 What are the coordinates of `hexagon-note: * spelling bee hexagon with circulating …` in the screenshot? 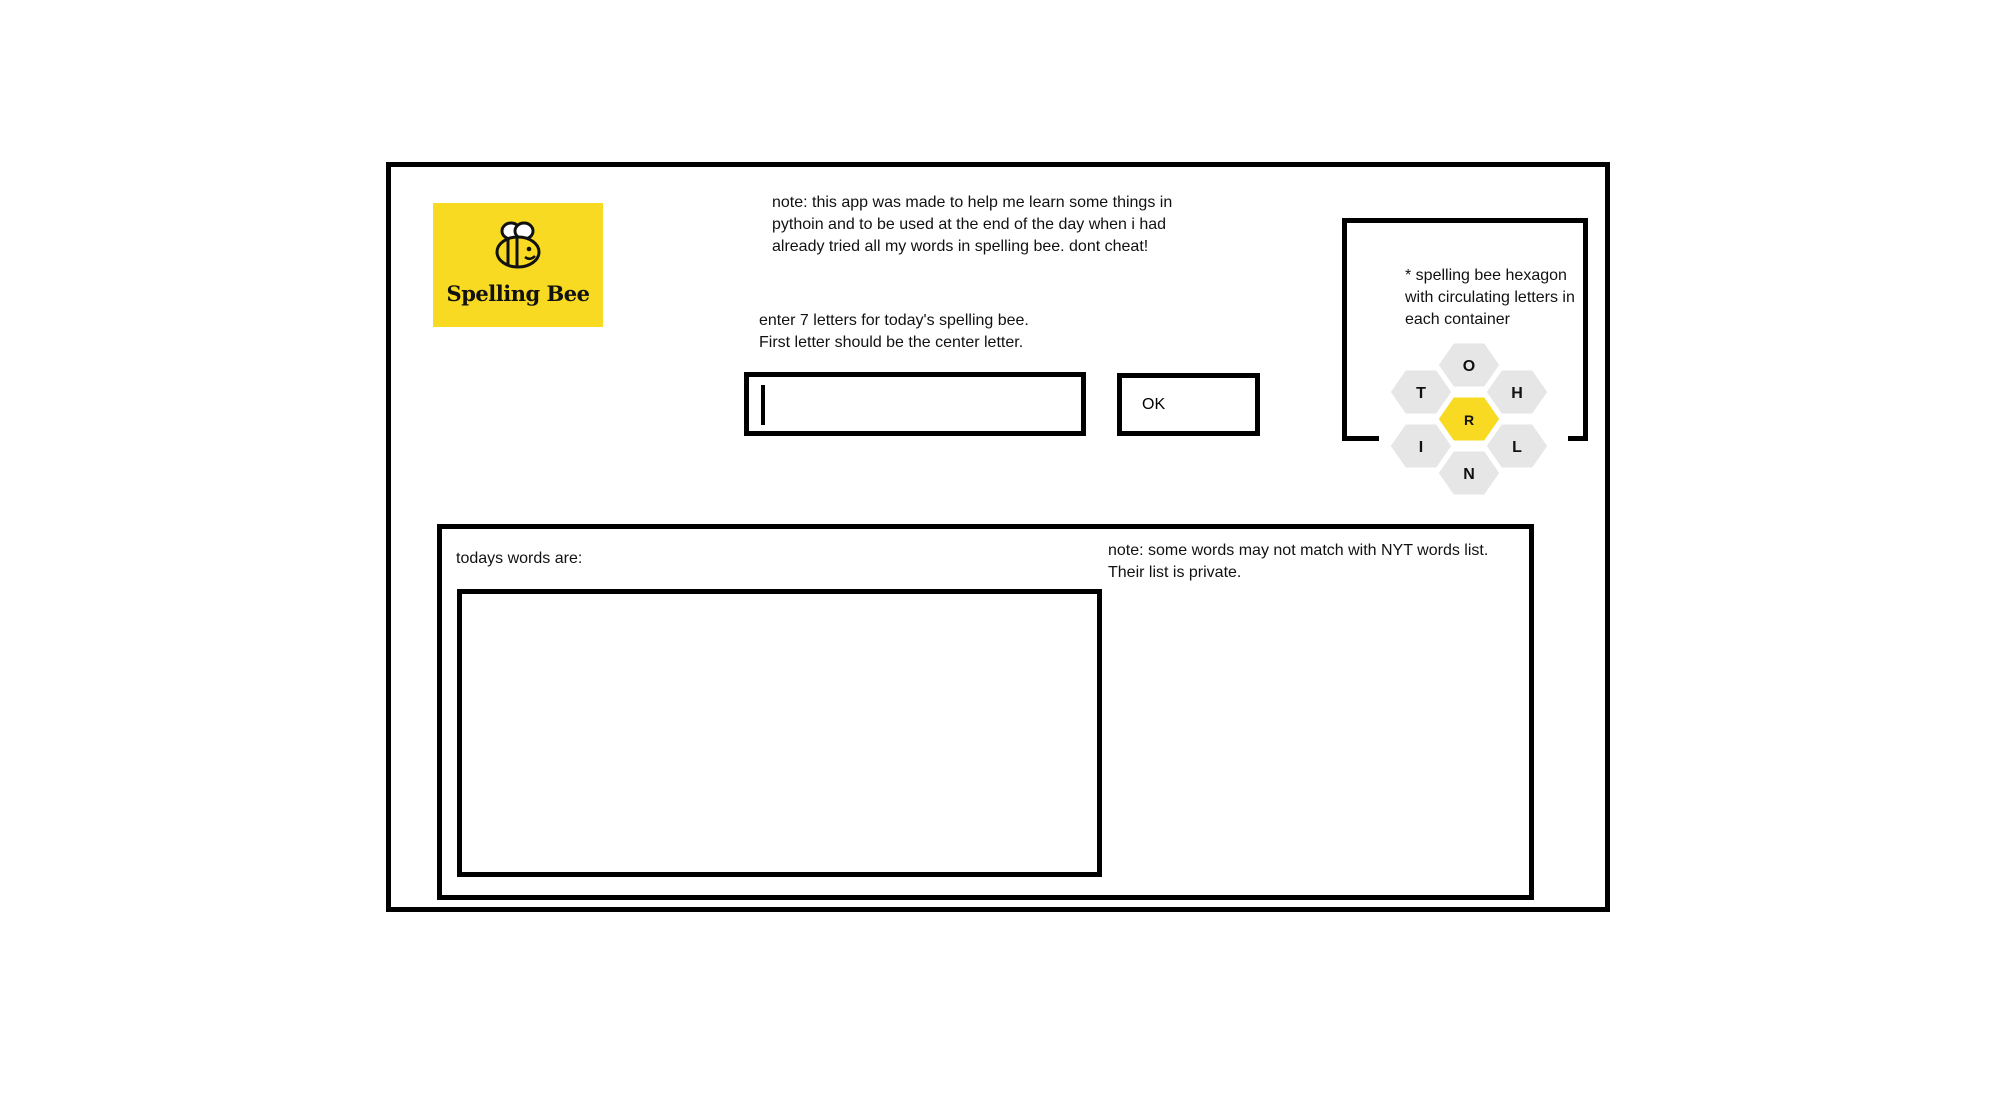 It's located at (1496, 298).